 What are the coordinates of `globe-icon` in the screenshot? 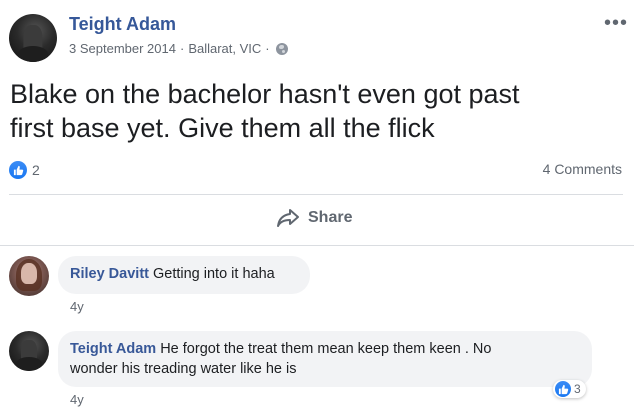 It's located at (281, 48).